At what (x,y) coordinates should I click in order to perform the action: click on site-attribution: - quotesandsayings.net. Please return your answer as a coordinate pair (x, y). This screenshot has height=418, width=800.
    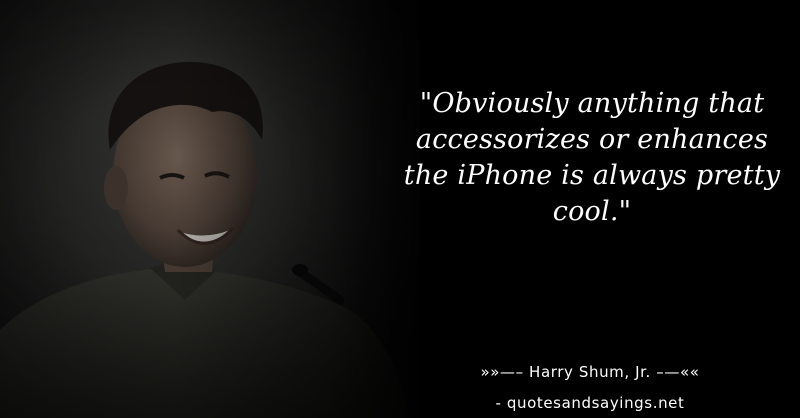
    Looking at the image, I should click on (590, 403).